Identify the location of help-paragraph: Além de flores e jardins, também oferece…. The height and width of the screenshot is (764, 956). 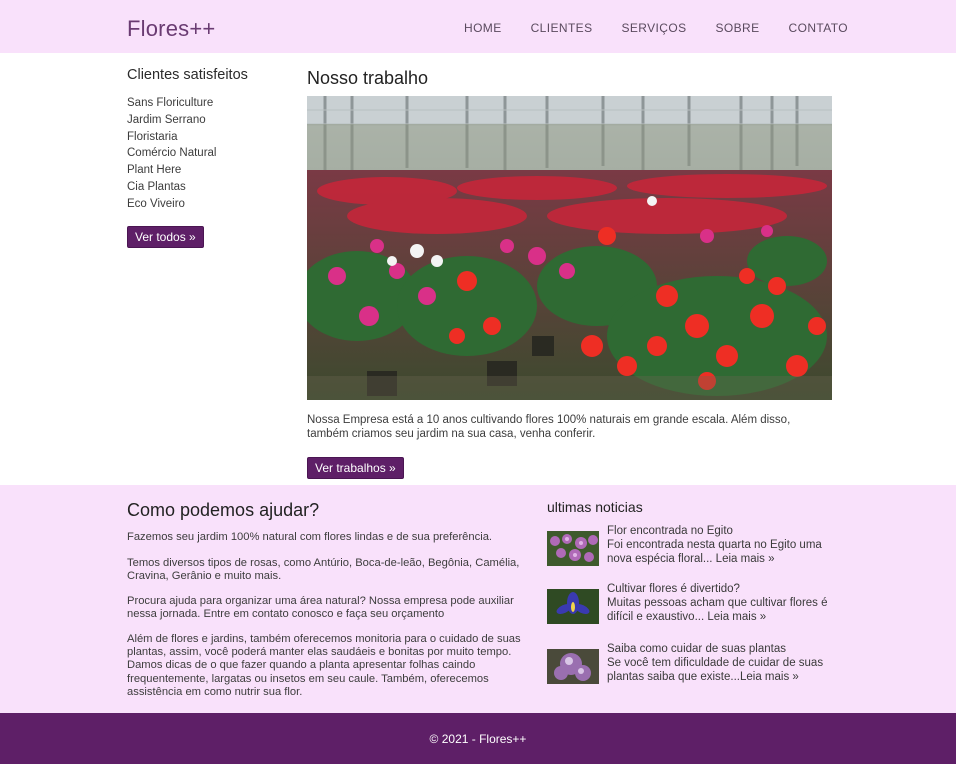
(324, 665).